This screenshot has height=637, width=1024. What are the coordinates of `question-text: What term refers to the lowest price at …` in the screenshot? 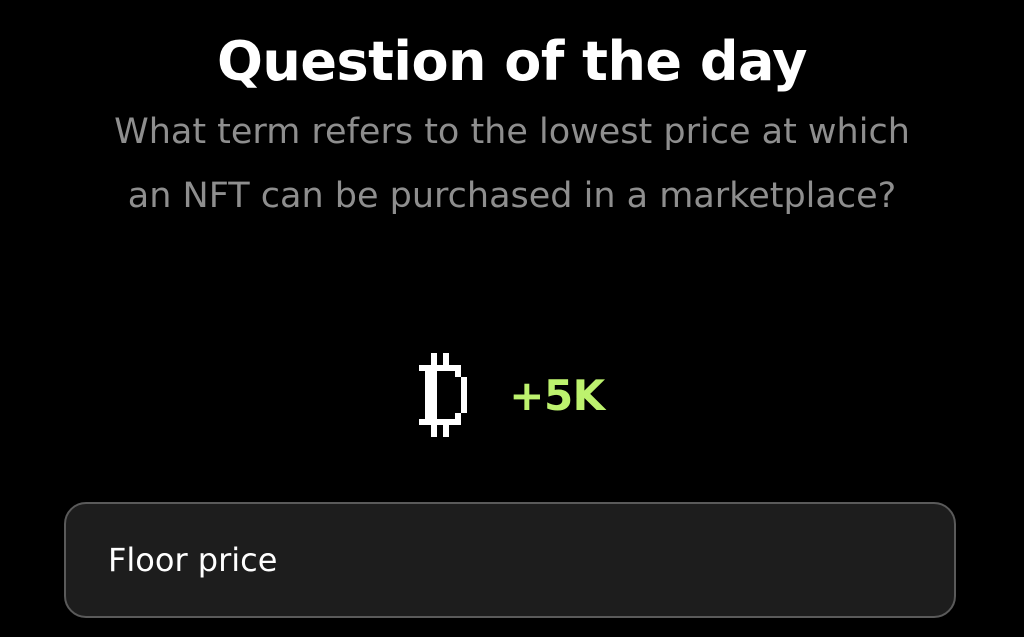 It's located at (512, 164).